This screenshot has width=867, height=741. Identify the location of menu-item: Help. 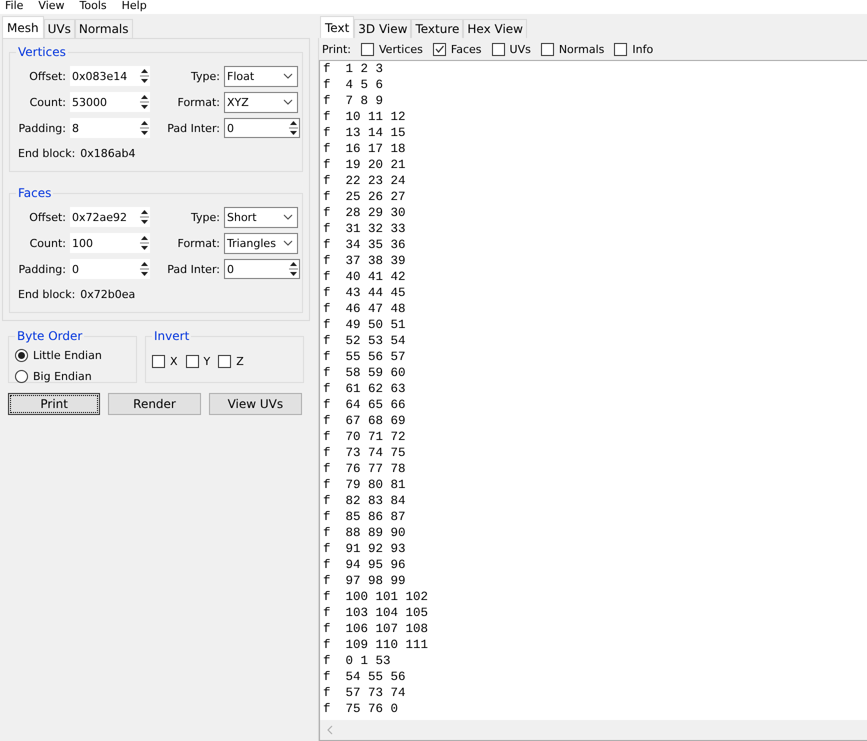
(134, 7).